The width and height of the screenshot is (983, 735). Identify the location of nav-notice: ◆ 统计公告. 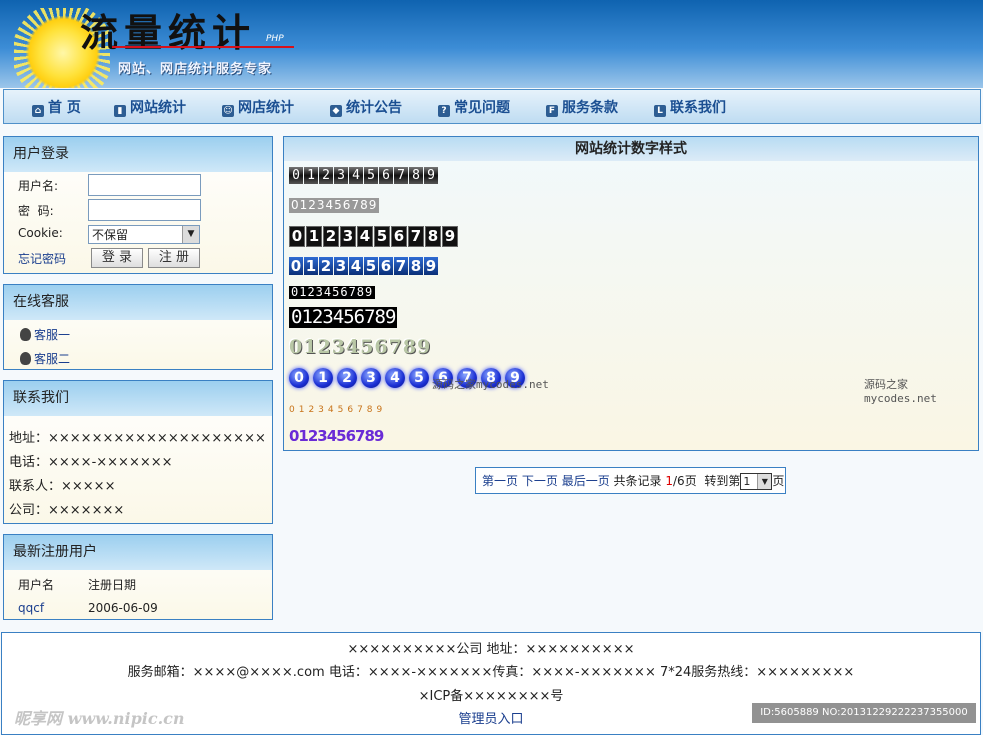
(366, 107).